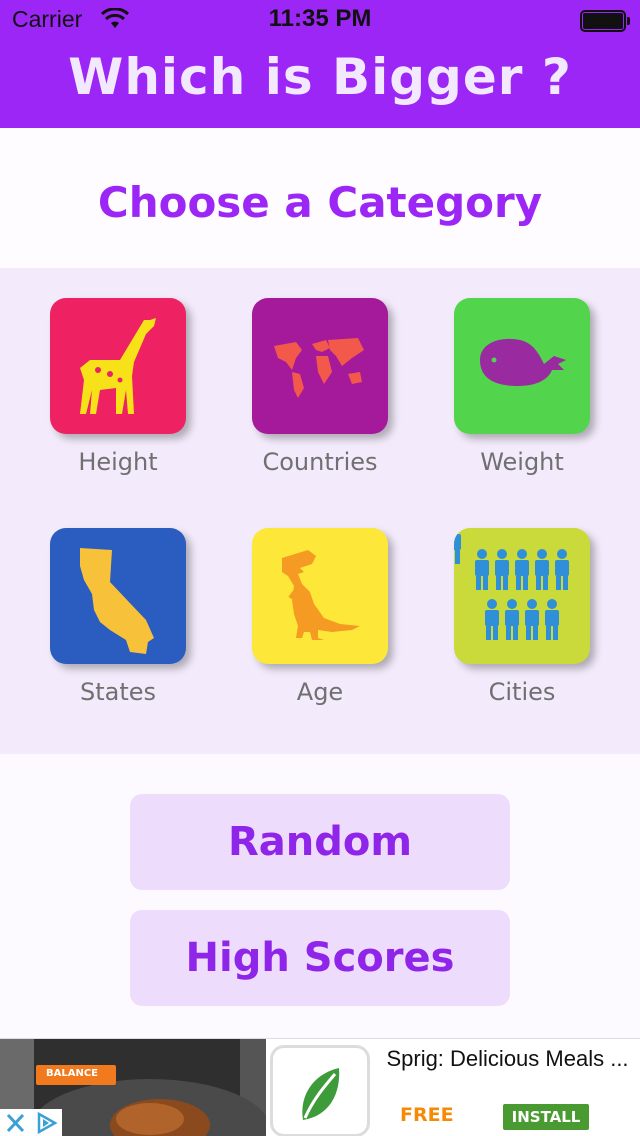 Image resolution: width=640 pixels, height=1136 pixels. I want to click on category-height-button, so click(118, 366).